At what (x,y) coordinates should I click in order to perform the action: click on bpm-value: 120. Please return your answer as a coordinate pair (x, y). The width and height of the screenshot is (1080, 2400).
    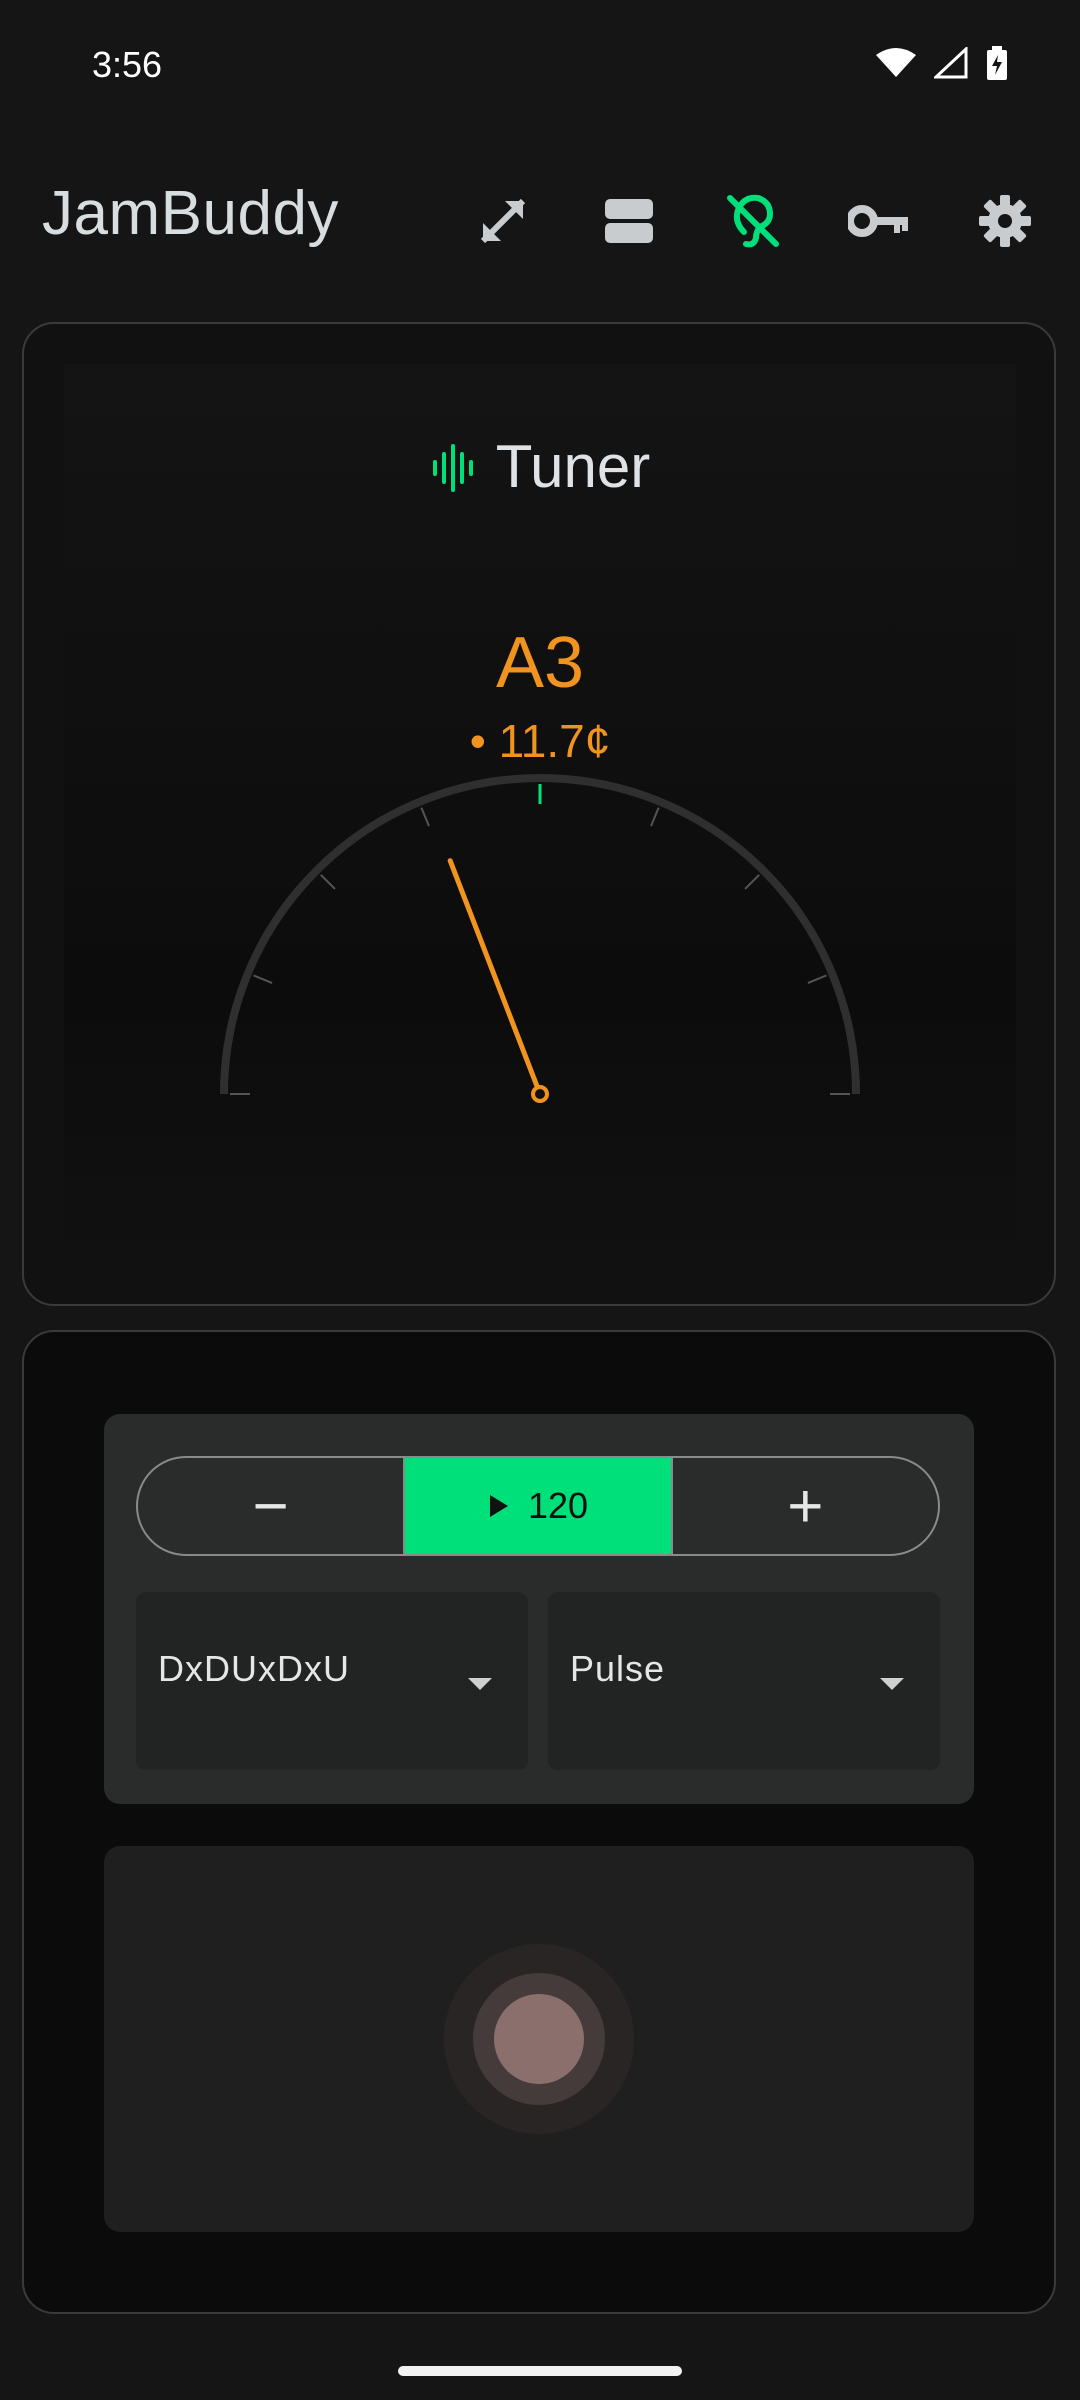
    Looking at the image, I should click on (558, 1505).